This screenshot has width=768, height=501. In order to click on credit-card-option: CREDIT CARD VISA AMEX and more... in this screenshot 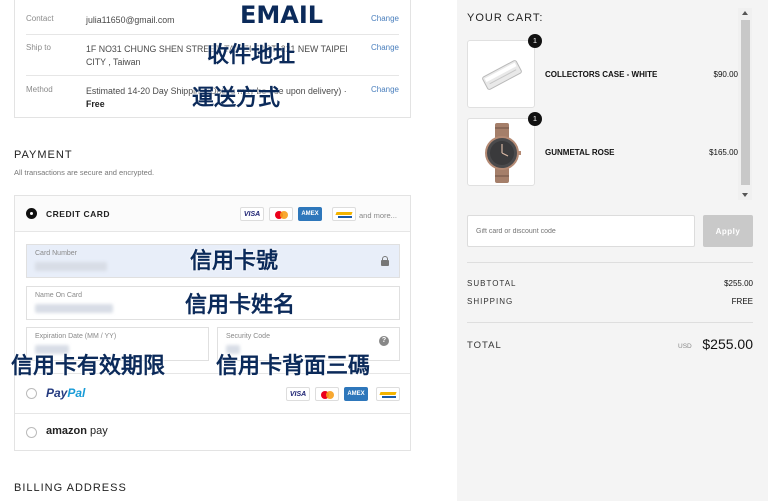, I will do `click(212, 214)`.